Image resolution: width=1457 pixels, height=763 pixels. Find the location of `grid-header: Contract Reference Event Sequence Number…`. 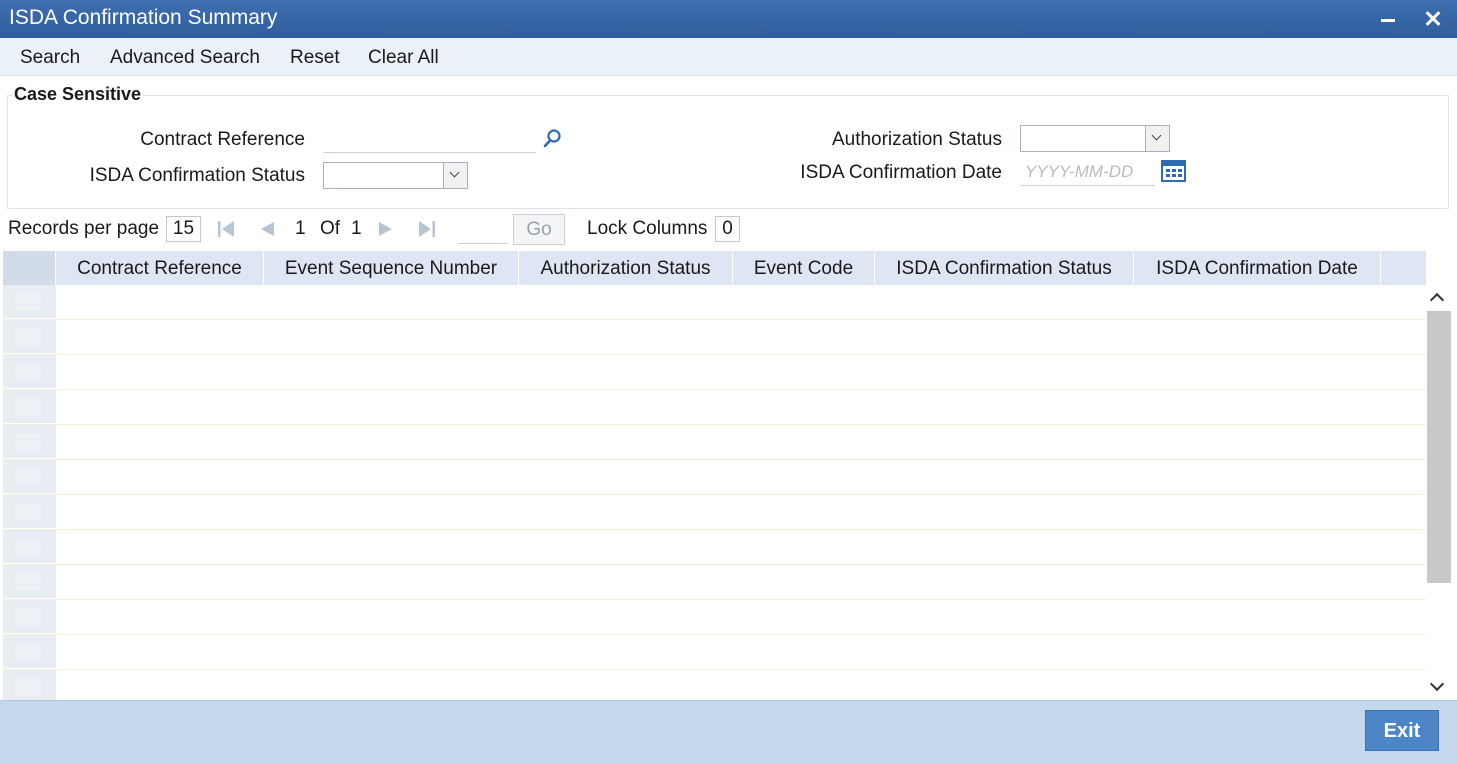

grid-header: Contract Reference Event Sequence Number… is located at coordinates (714, 268).